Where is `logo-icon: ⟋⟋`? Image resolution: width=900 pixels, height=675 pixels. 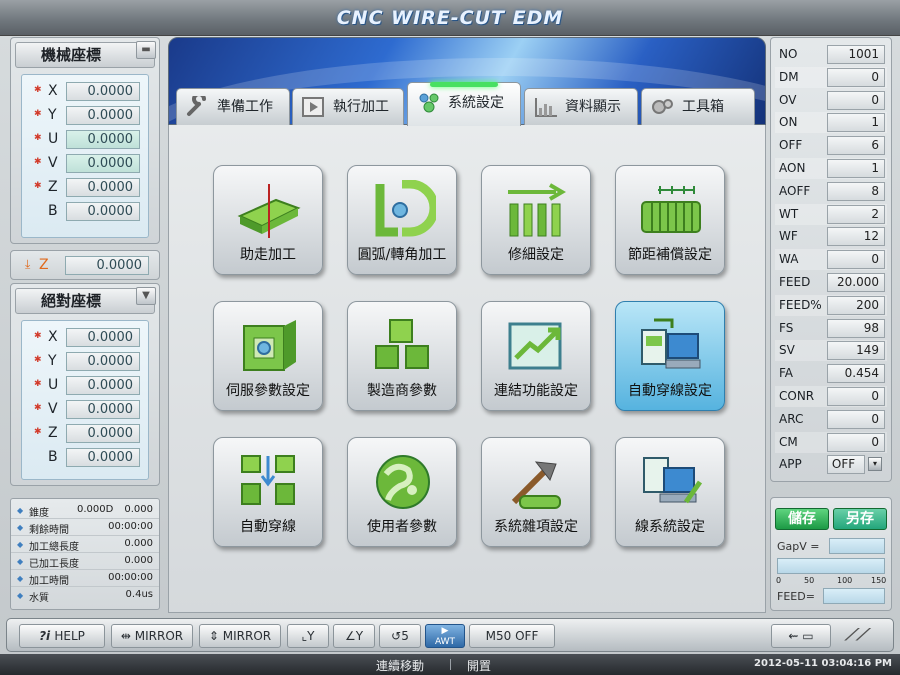 logo-icon: ⟋⟋ is located at coordinates (856, 634).